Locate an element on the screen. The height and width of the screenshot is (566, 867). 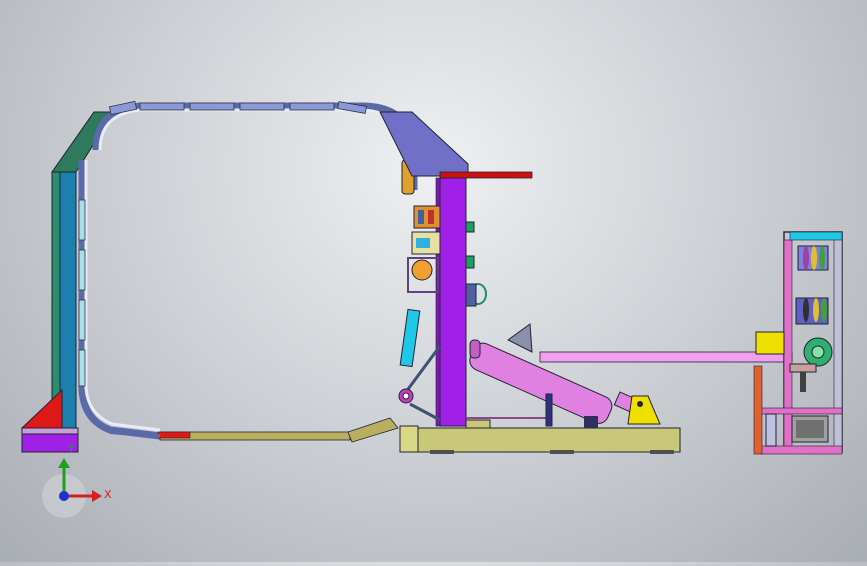
top-bar-red is located at coordinates (486, 175).